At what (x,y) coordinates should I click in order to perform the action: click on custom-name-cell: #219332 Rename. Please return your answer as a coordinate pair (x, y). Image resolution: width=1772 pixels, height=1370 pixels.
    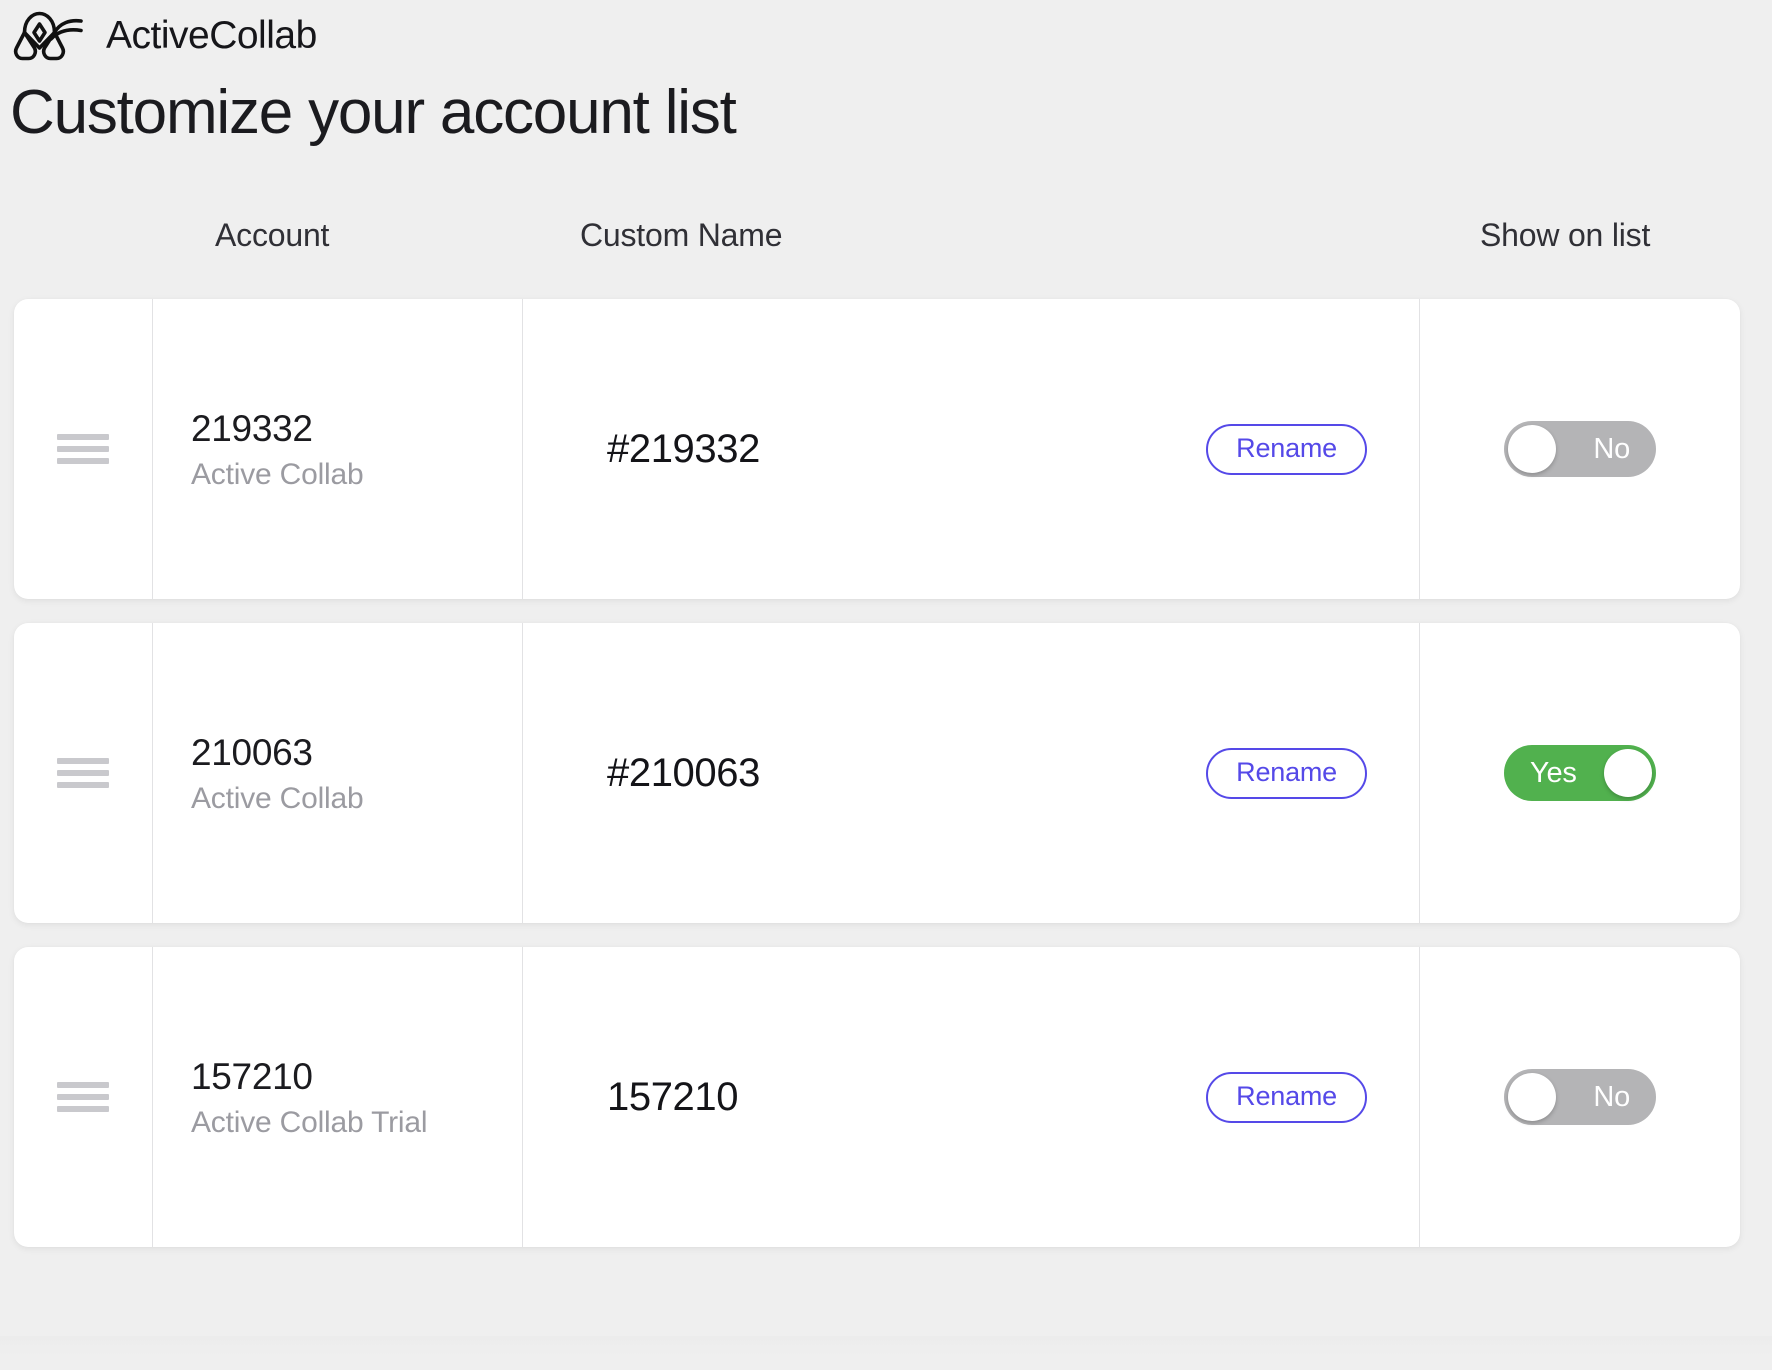
    Looking at the image, I should click on (971, 449).